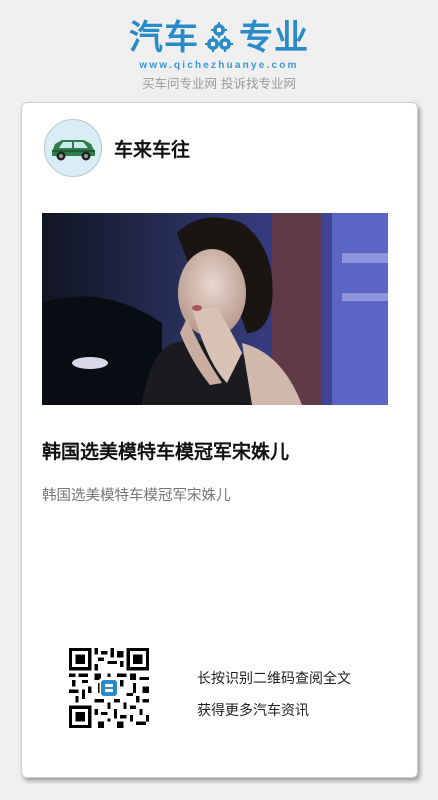 The height and width of the screenshot is (800, 438). Describe the element at coordinates (136, 496) in the screenshot. I see `article-description: 韩国选美模特车模冠军宋姝儿` at that location.